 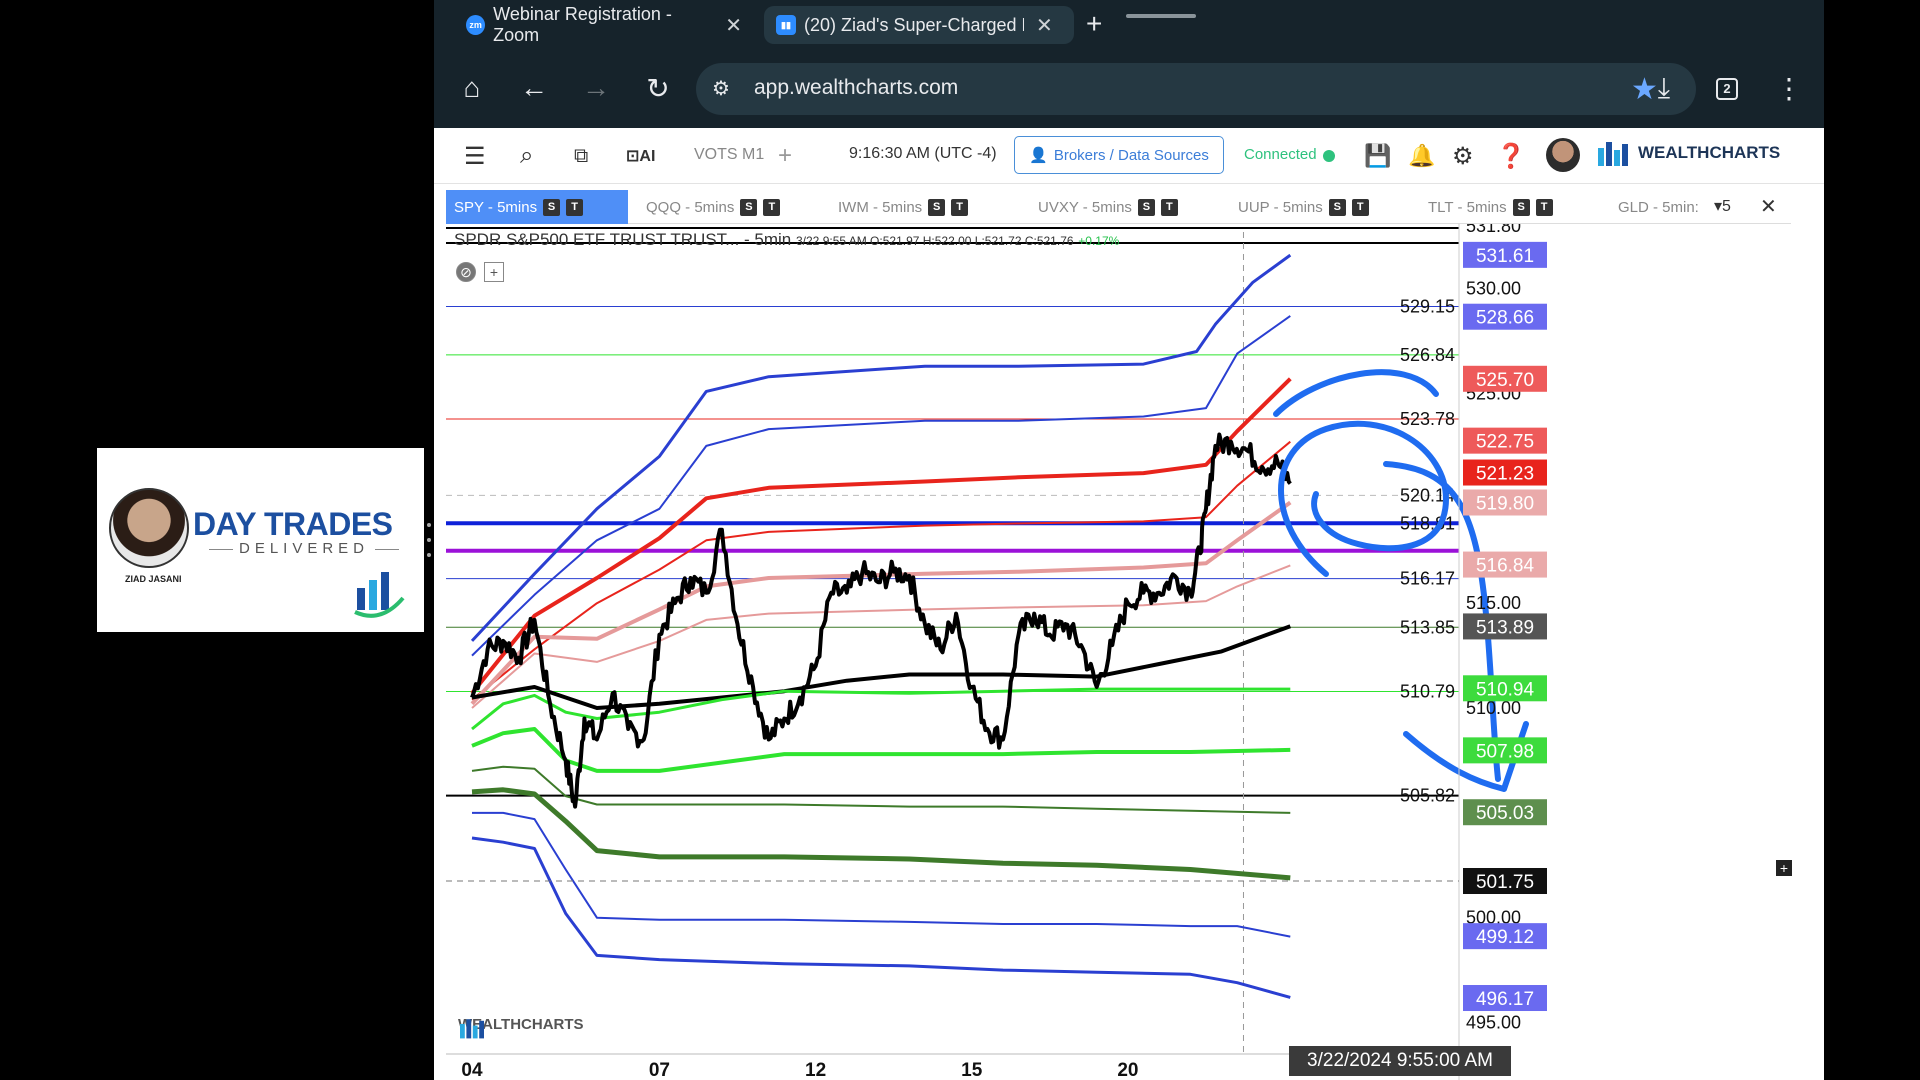 What do you see at coordinates (1463, 156) in the screenshot?
I see `gear-icon: ⚙` at bounding box center [1463, 156].